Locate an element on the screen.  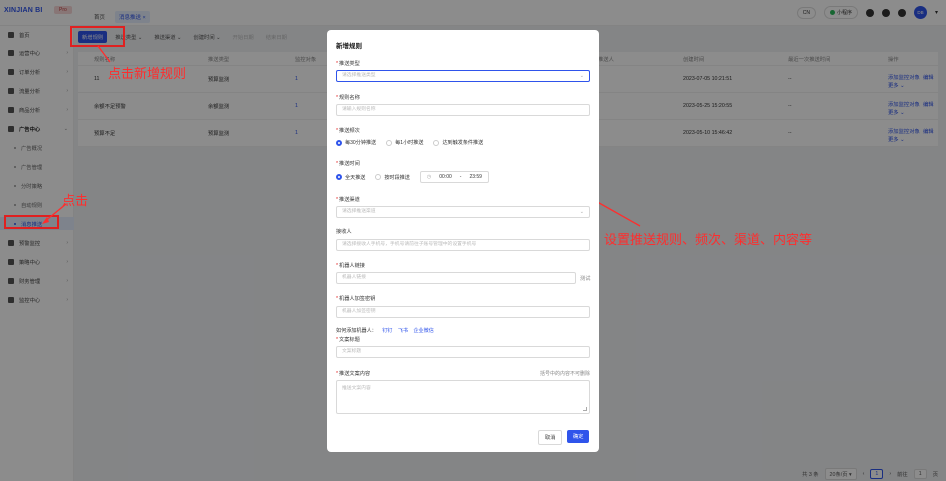
confirm-button: 确定 is located at coordinates (578, 436).